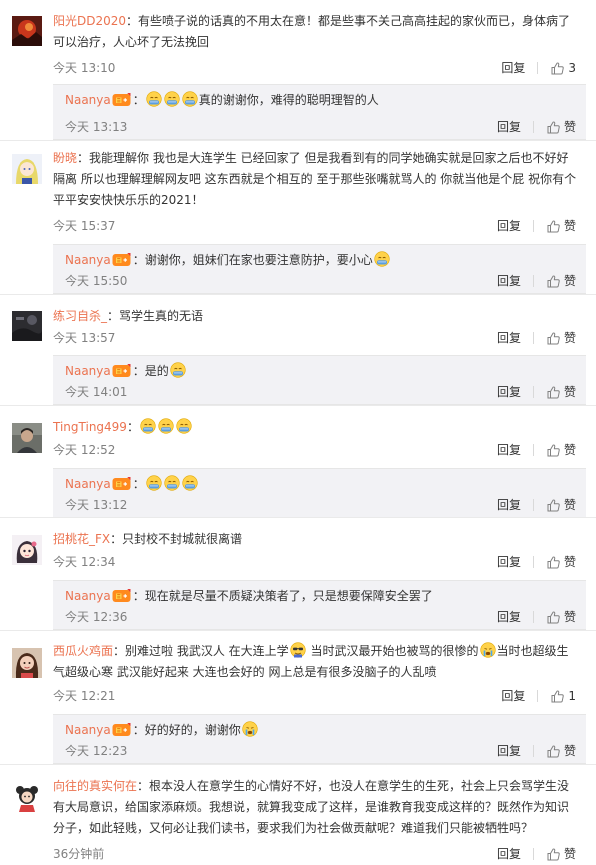 This screenshot has height=865, width=596. I want to click on reply-meta: 今天 13:12 回复 赞, so click(320, 505).